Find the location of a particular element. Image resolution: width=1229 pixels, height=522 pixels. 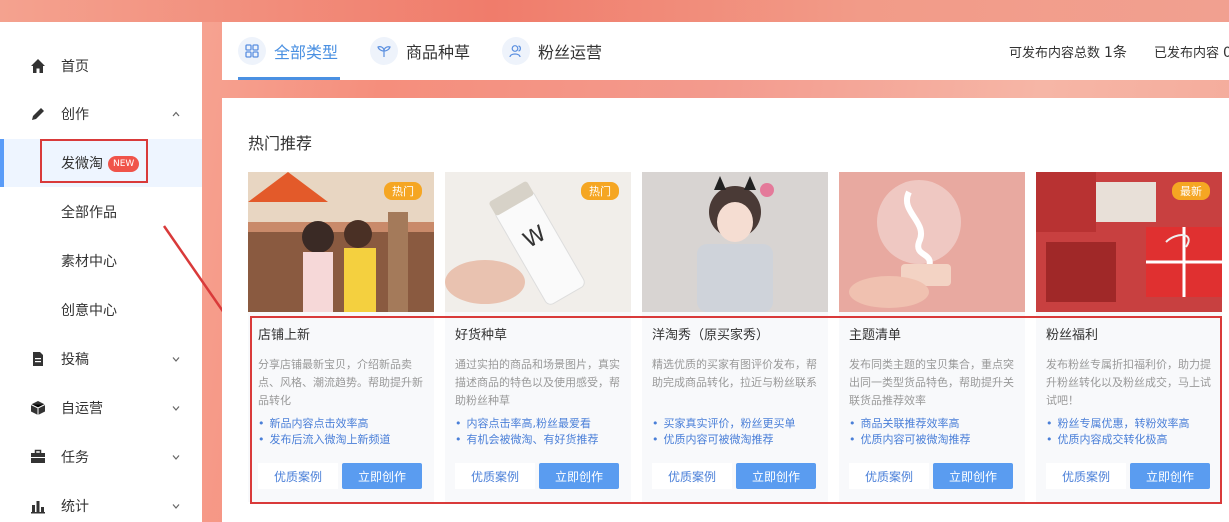

sidebar-item-tasks: 任务 is located at coordinates (101, 457).